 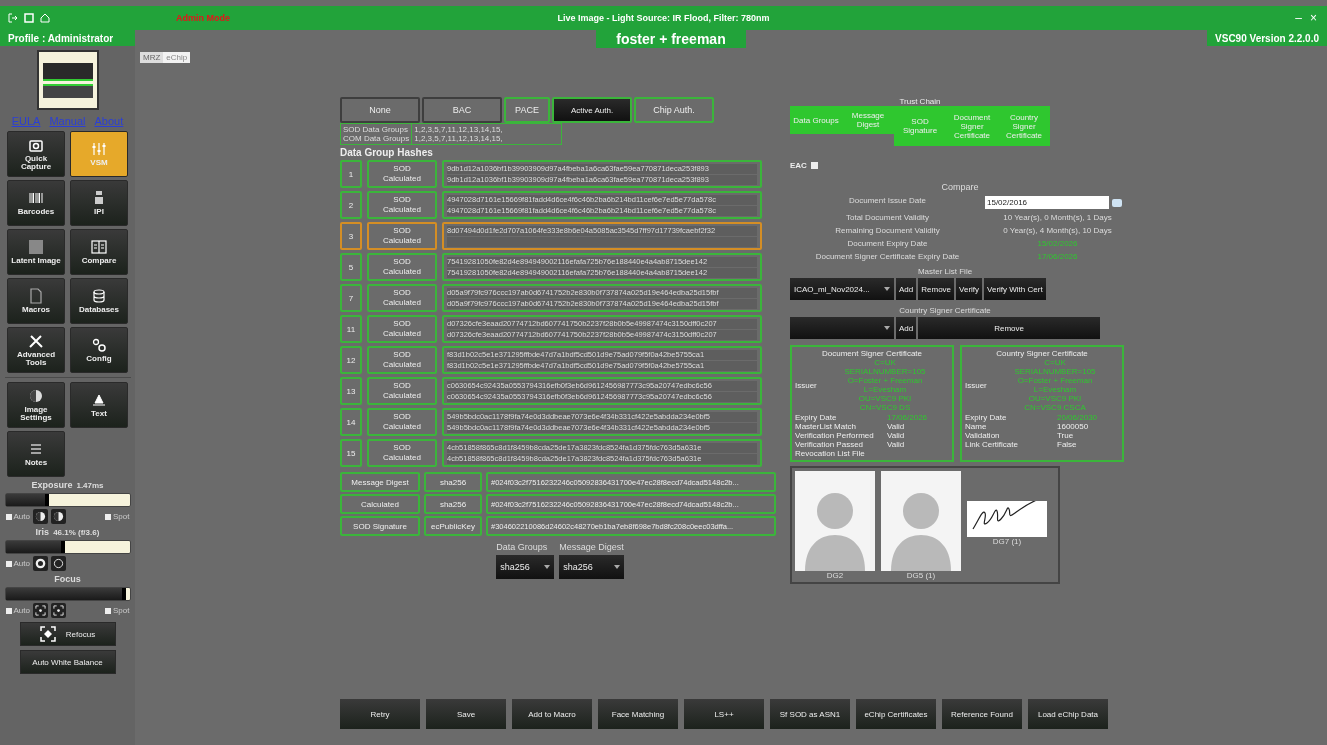 I want to click on auth-tab: Chip Auth., so click(x=674, y=110).